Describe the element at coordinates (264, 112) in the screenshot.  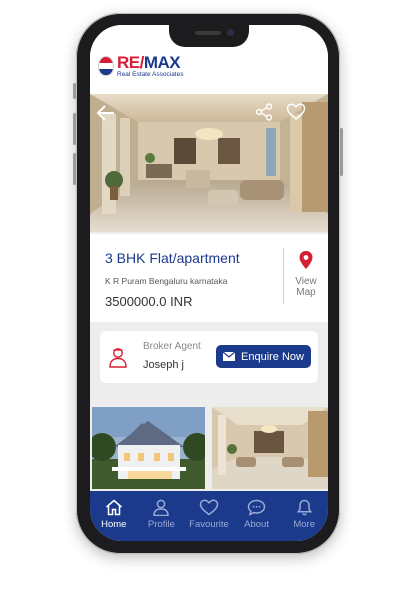
I see `share-icon` at that location.